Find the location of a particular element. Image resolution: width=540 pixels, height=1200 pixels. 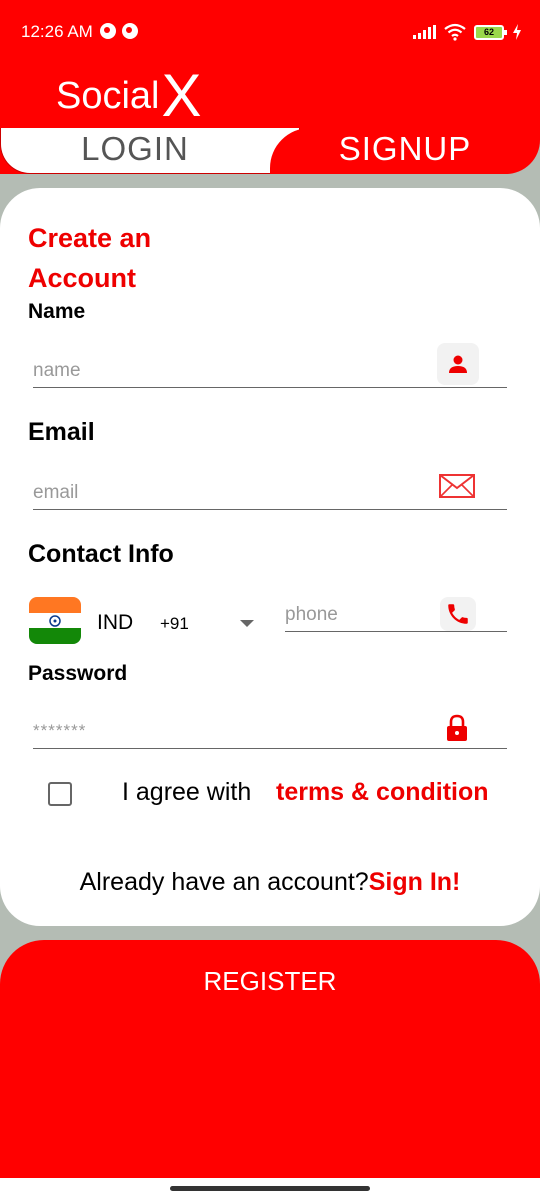

phone-icon is located at coordinates (458, 614).